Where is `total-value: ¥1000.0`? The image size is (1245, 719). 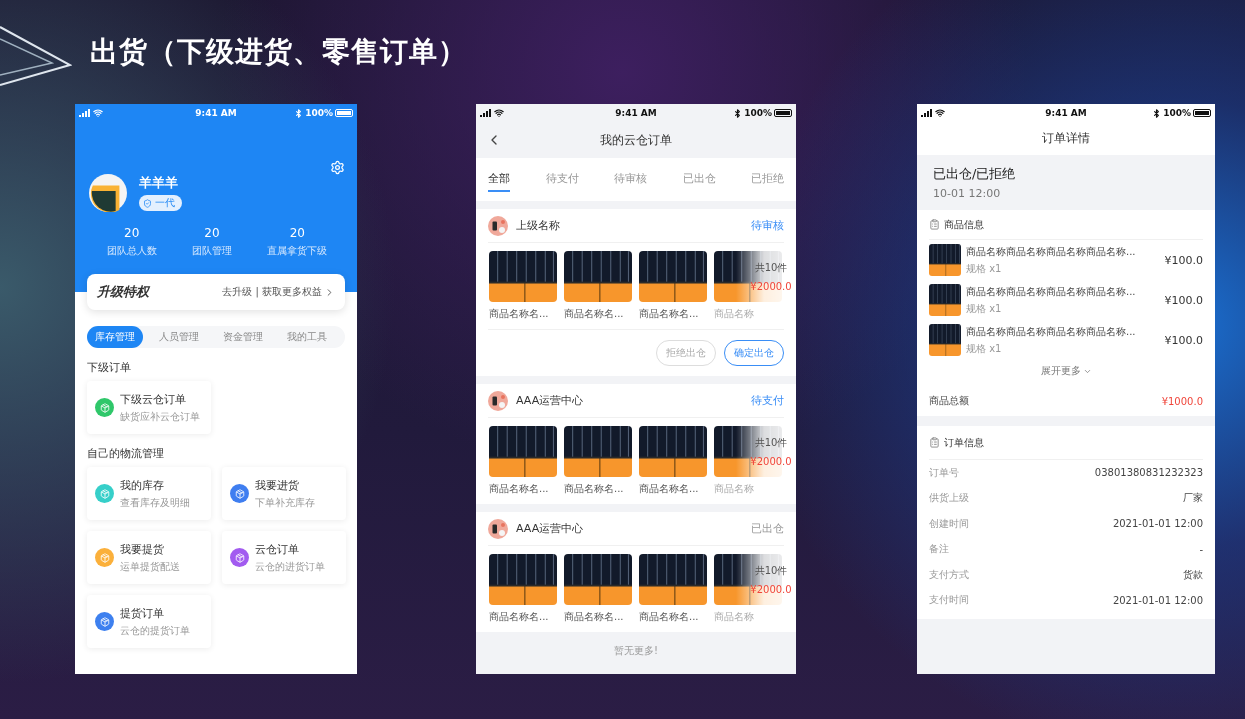 total-value: ¥1000.0 is located at coordinates (1182, 401).